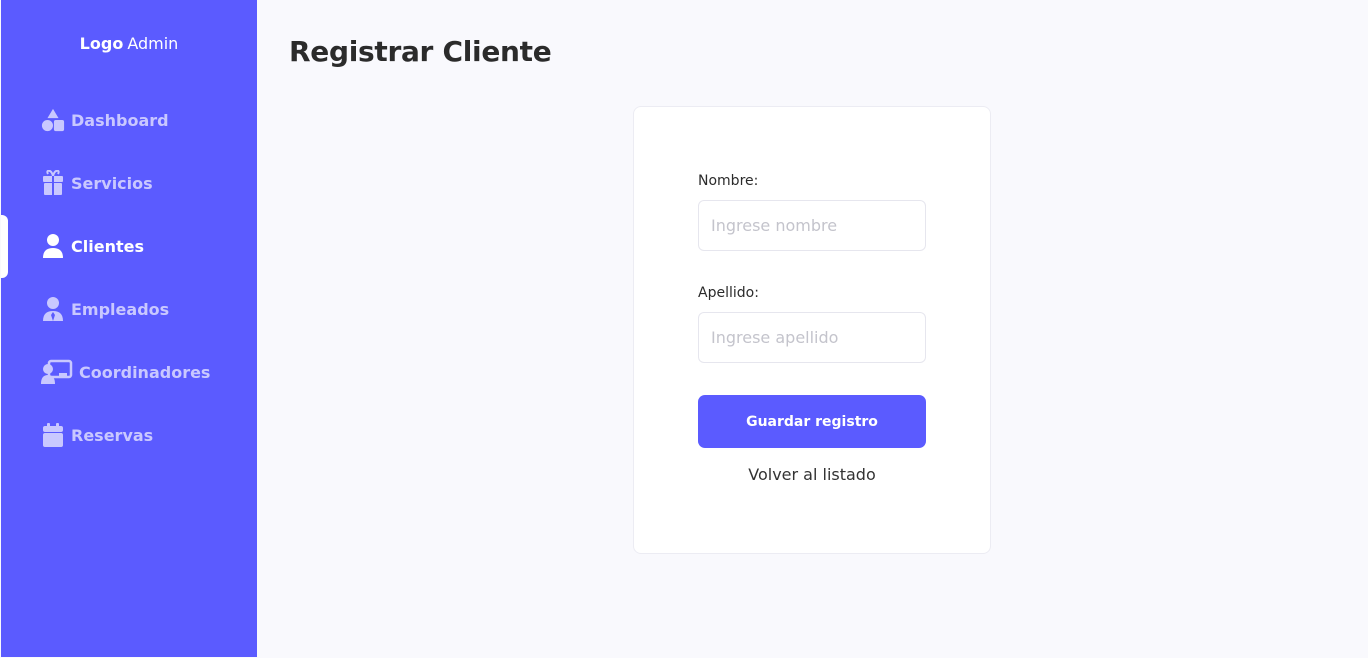 The height and width of the screenshot is (658, 1368). Describe the element at coordinates (120, 120) in the screenshot. I see `sidebar-item-label: Dashboard` at that location.